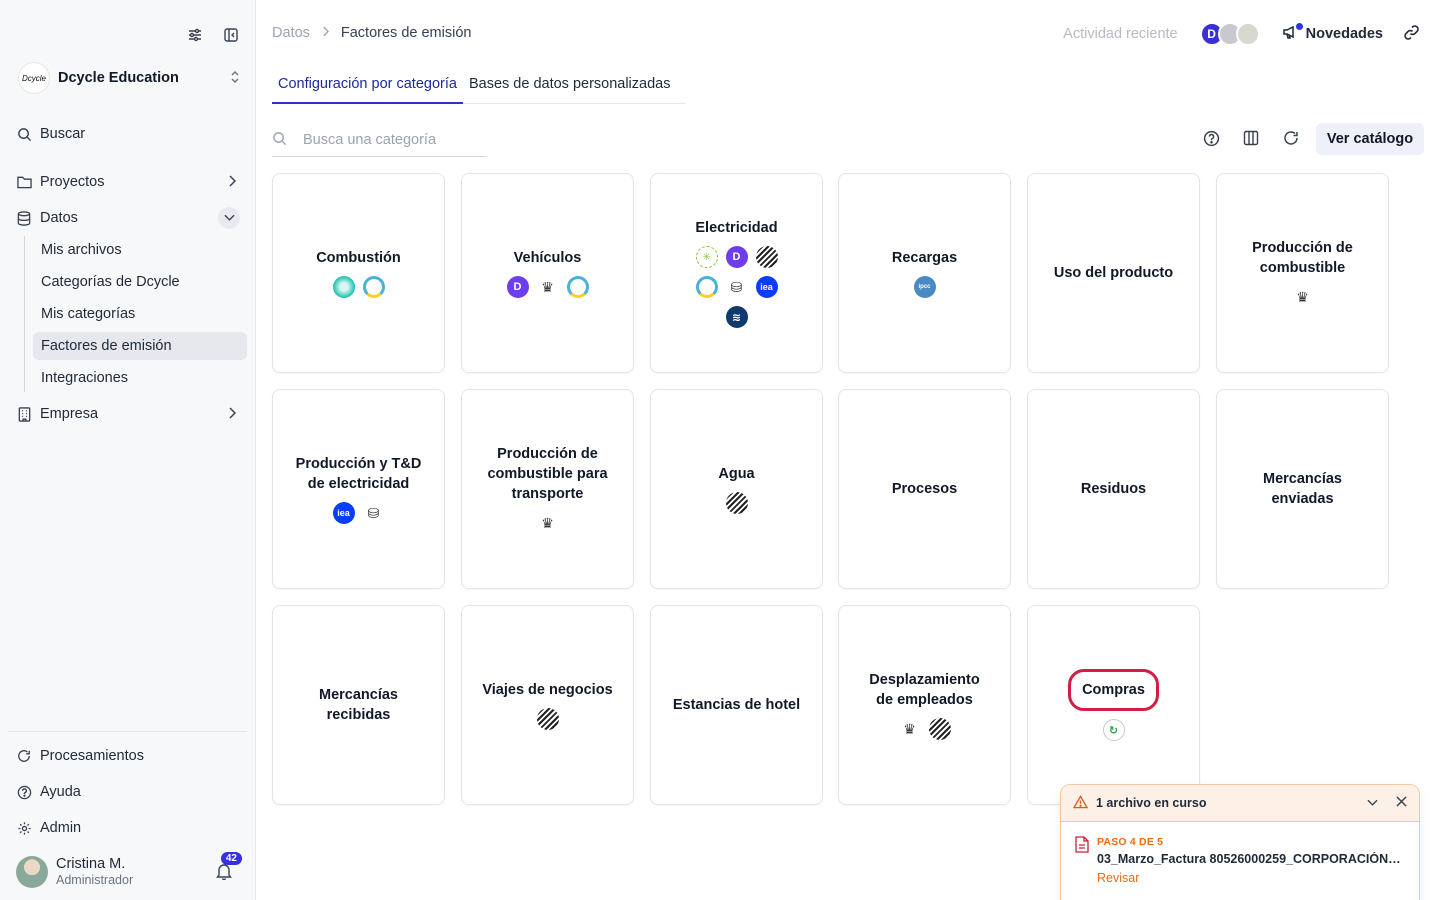 Image resolution: width=1440 pixels, height=900 pixels. I want to click on search-input, so click(388, 140).